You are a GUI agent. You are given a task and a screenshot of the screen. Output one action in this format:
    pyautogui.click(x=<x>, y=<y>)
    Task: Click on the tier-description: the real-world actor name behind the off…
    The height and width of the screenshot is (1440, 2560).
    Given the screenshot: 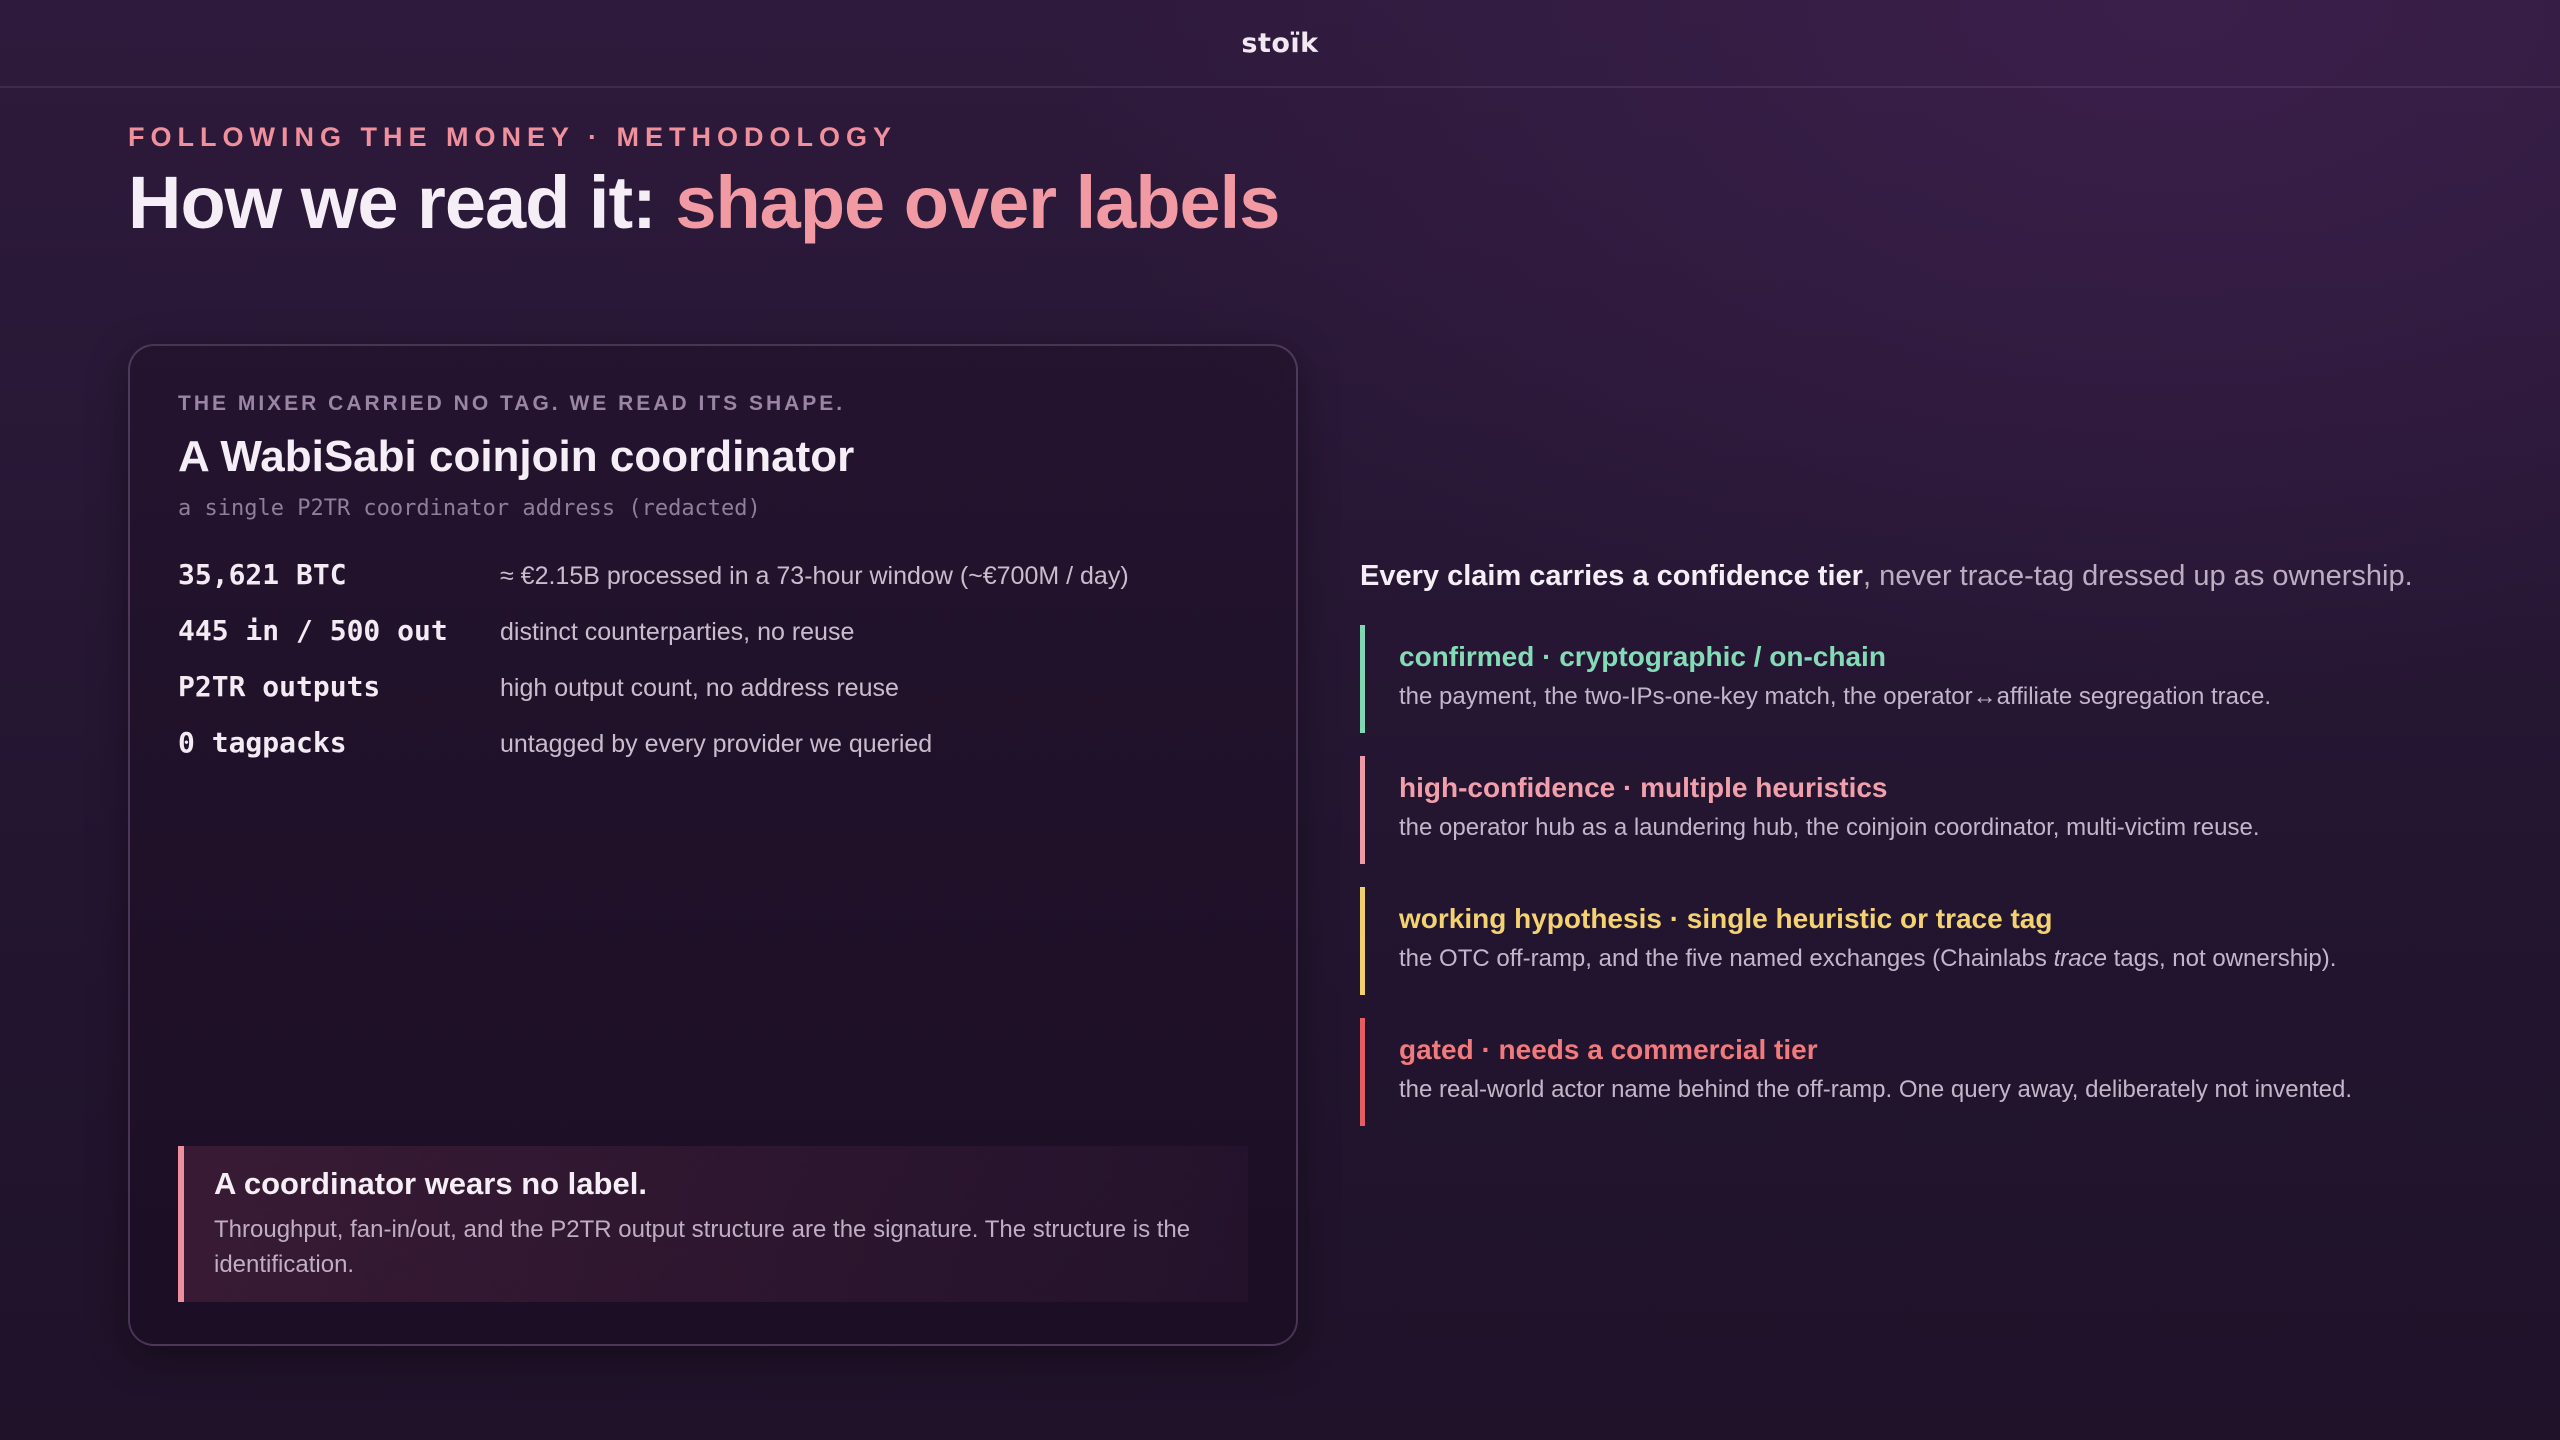 What is the action you would take?
    pyautogui.click(x=1875, y=1089)
    